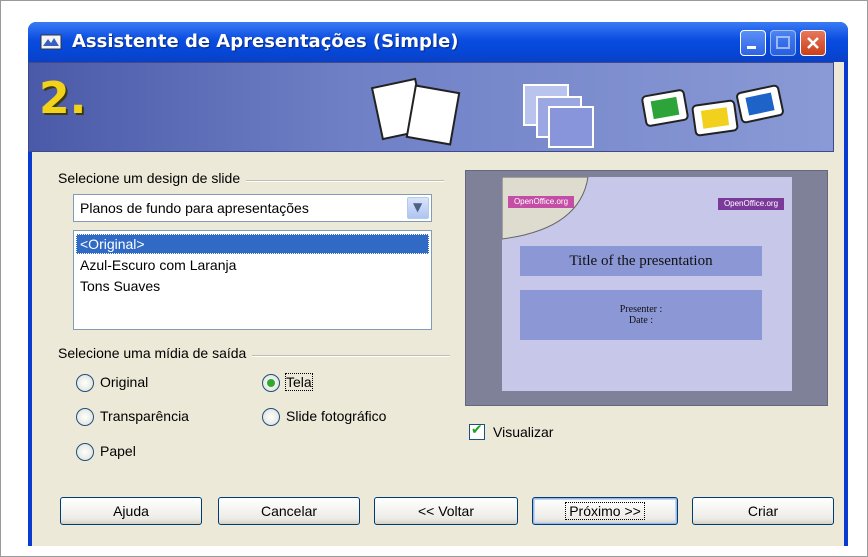 Image resolution: width=868 pixels, height=557 pixels. What do you see at coordinates (252, 244) in the screenshot?
I see `list-item: <Original>` at bounding box center [252, 244].